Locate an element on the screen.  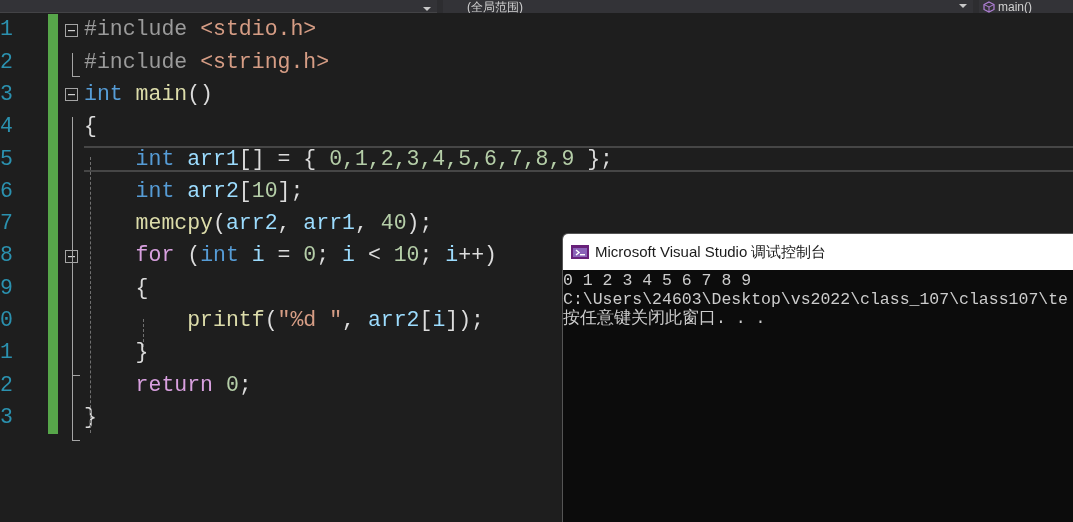
line-number: 9 is located at coordinates (7, 288).